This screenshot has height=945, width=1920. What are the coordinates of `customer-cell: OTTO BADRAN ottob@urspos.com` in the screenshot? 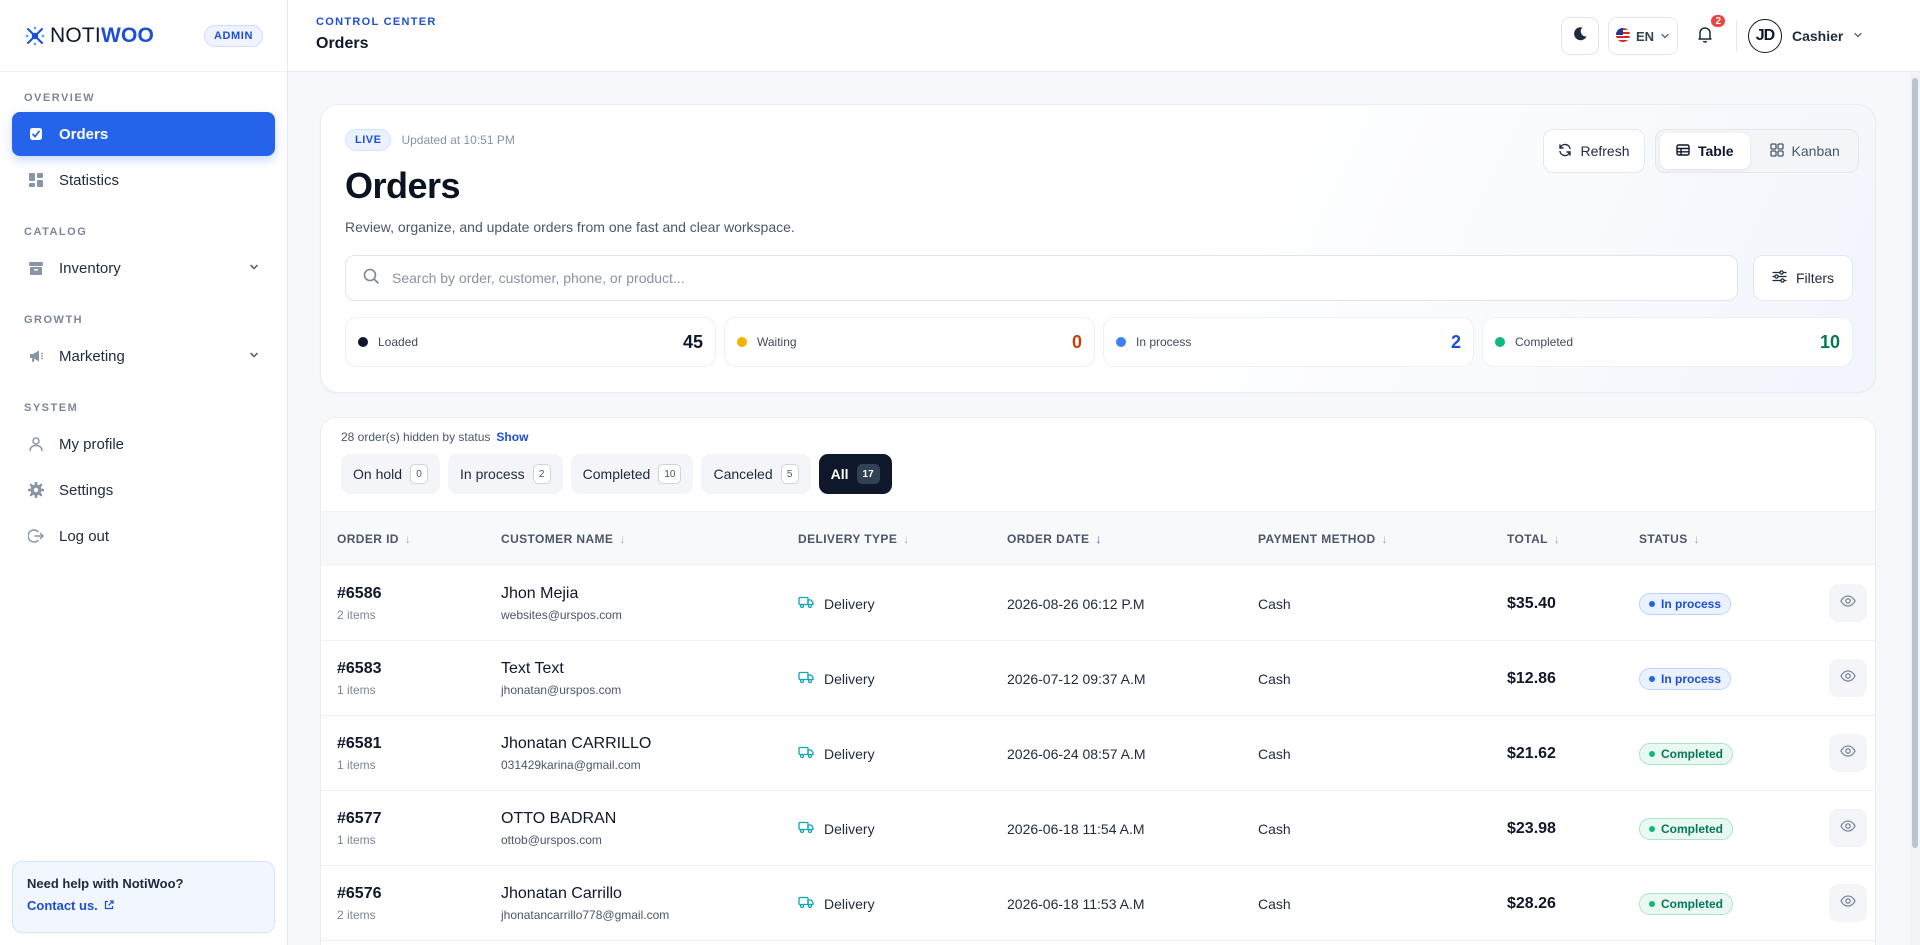 It's located at (558, 828).